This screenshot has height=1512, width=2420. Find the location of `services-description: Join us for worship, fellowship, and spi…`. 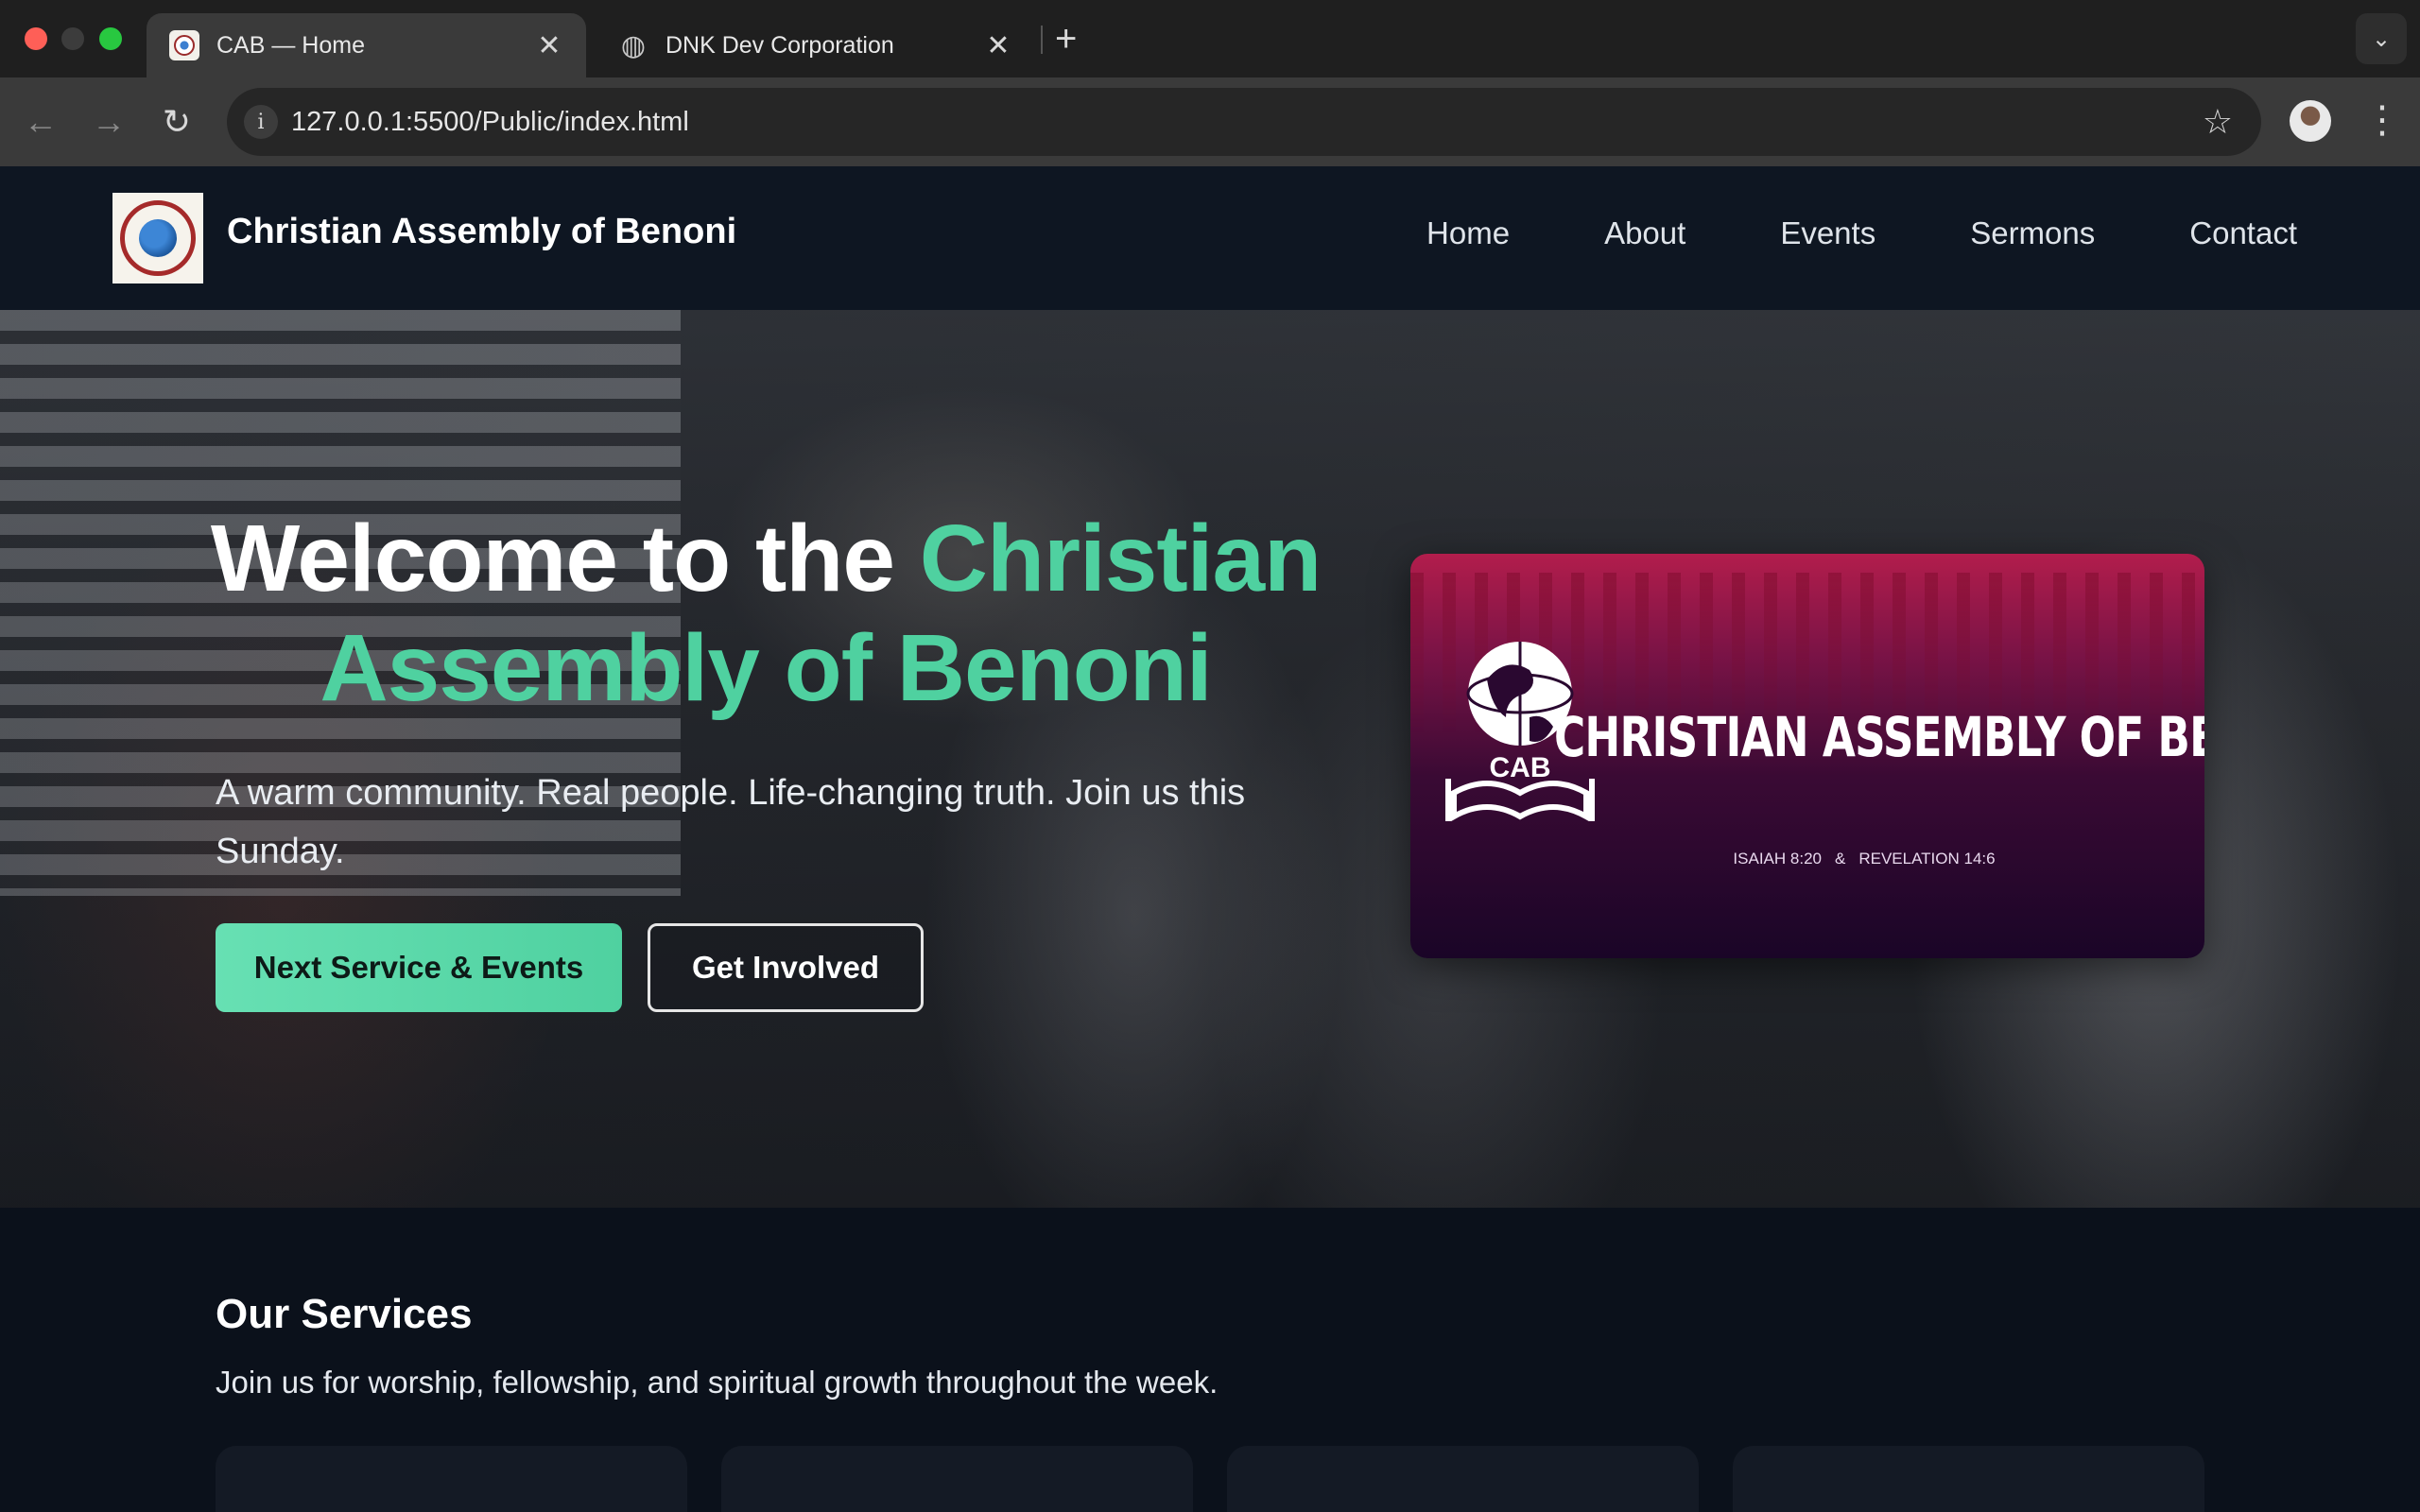

services-description: Join us for worship, fellowship, and spi… is located at coordinates (717, 1382).